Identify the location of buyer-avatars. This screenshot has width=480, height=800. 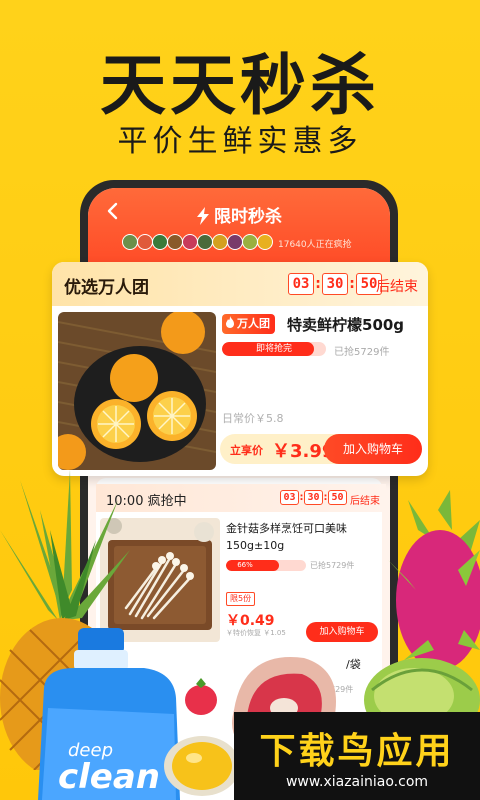
(197, 244).